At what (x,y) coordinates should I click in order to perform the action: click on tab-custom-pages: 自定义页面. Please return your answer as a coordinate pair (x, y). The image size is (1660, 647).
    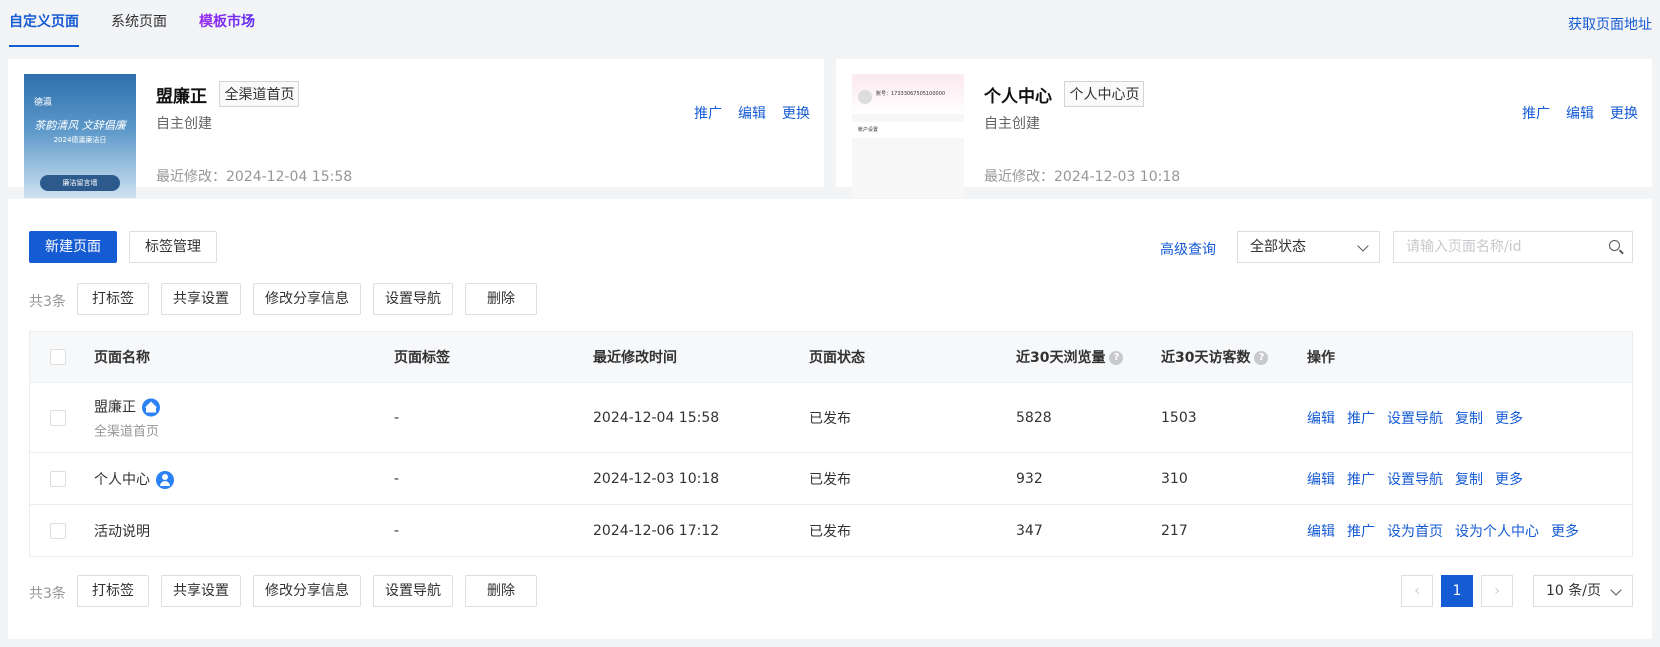
    Looking at the image, I should click on (44, 23).